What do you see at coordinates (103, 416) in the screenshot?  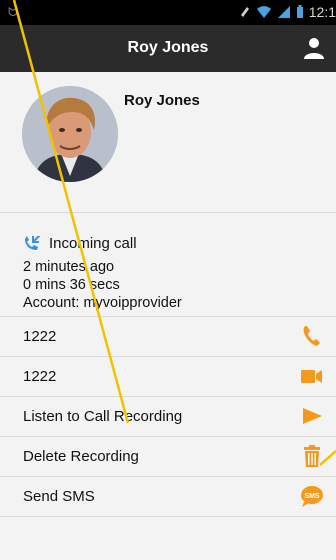 I see `list-item-label: Listen to Call Recording` at bounding box center [103, 416].